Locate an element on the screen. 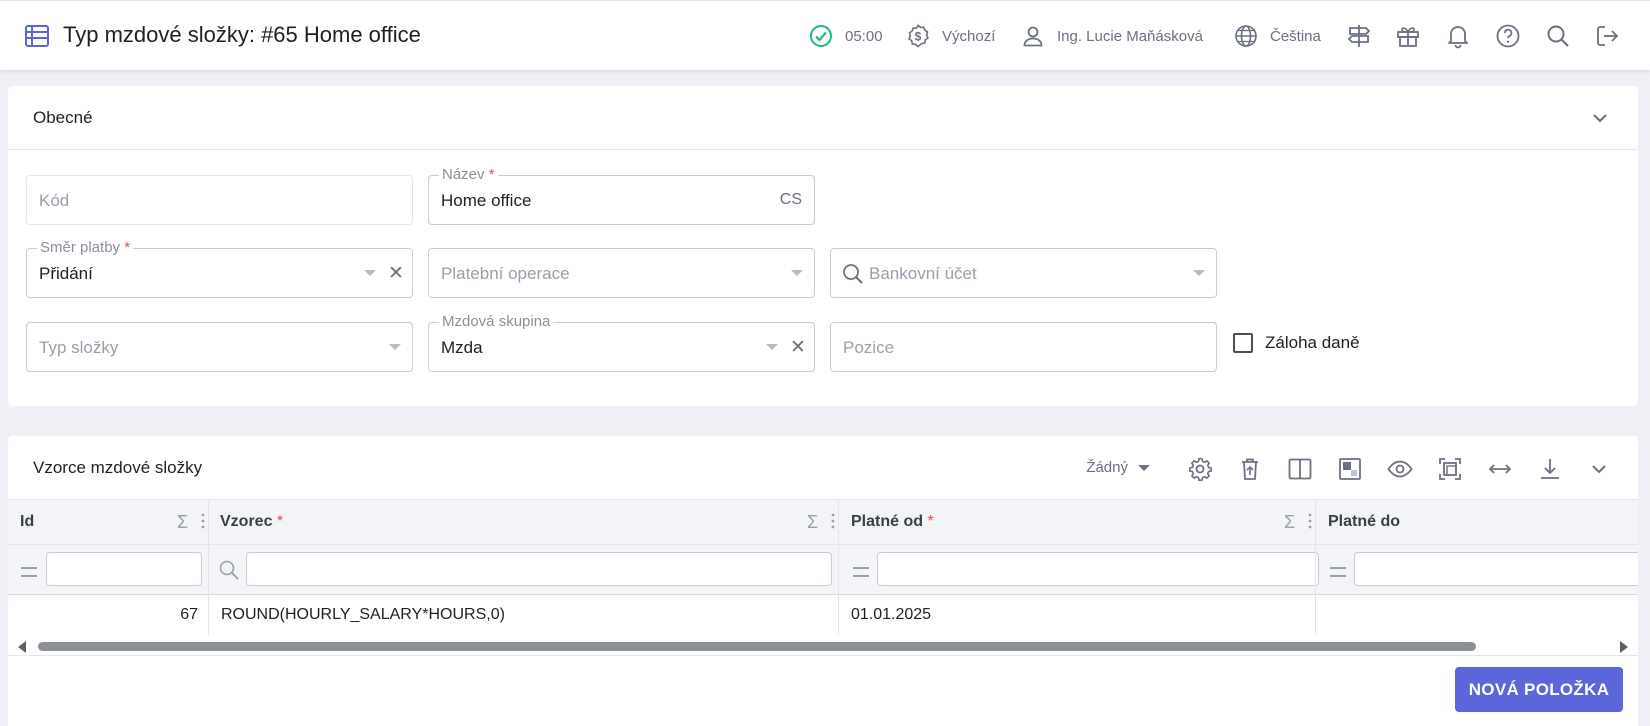 The image size is (1650, 726). column-header-platne-do: Platné do is located at coordinates (1364, 522).